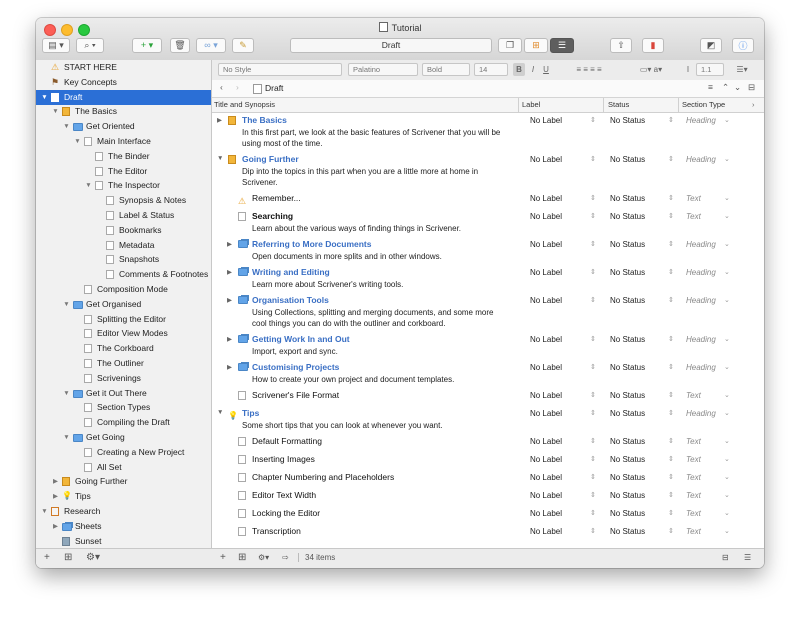 The image size is (800, 618). I want to click on alignment-buttons: ≡ ≡ ≡ ≡, so click(589, 69).